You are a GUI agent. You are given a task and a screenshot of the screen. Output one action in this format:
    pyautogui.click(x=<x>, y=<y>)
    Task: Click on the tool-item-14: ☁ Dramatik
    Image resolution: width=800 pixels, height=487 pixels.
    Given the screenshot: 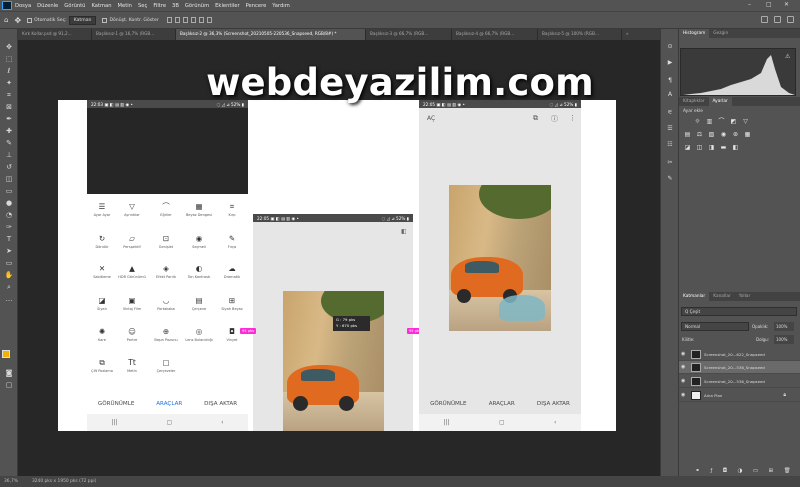 What is the action you would take?
    pyautogui.click(x=232, y=271)
    